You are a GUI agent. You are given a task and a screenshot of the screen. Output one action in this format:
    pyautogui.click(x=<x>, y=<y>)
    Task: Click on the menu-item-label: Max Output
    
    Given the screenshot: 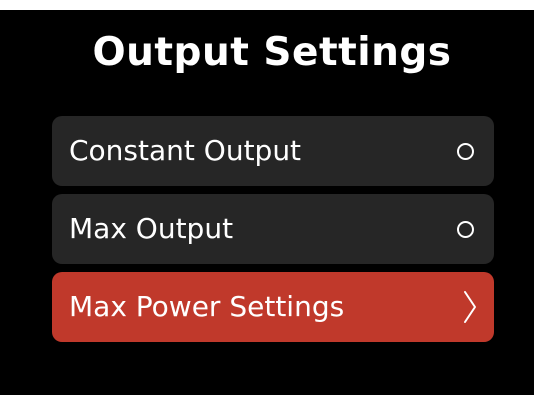 What is the action you would take?
    pyautogui.click(x=151, y=228)
    